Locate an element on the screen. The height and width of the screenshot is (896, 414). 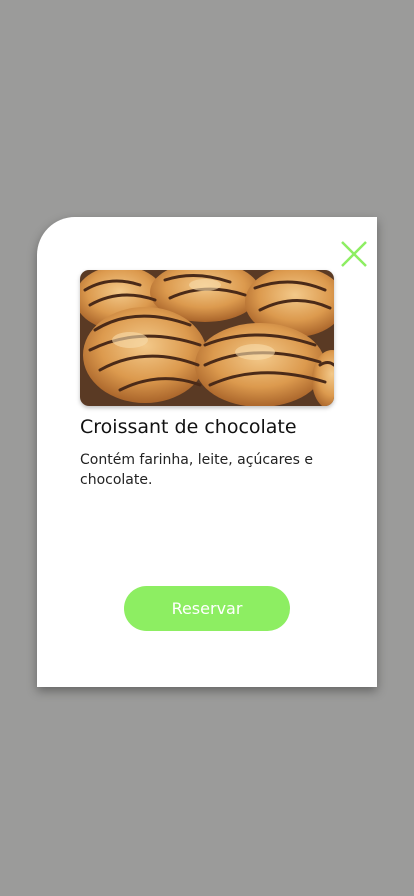
croissant-photo is located at coordinates (207, 338).